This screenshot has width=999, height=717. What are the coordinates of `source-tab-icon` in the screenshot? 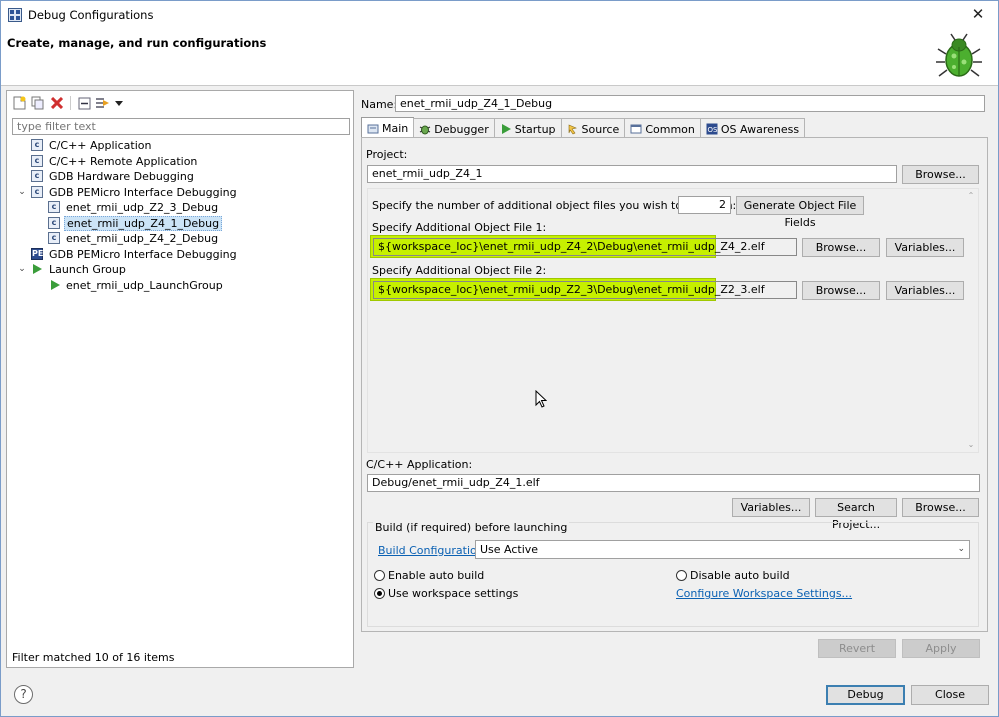 It's located at (573, 129).